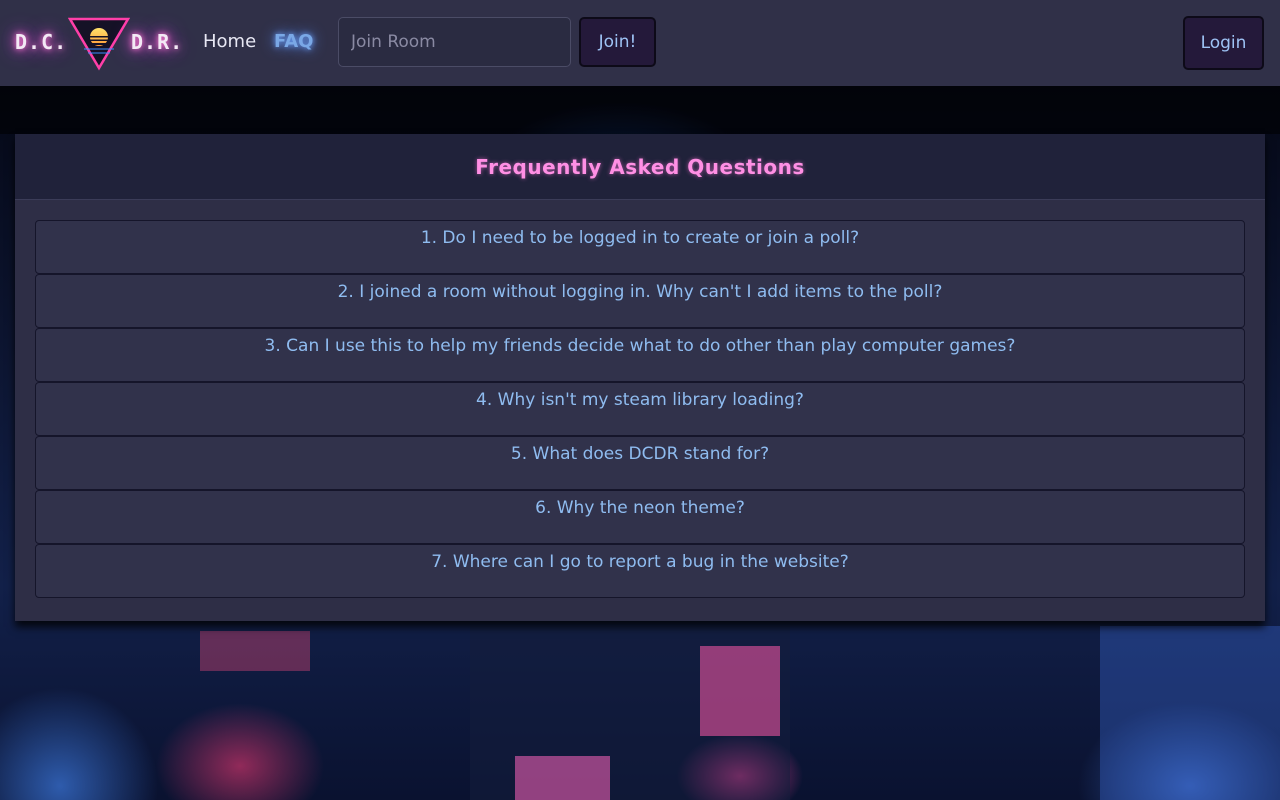  Describe the element at coordinates (99, 44) in the screenshot. I see `neon-sunset-triangle-icon` at that location.